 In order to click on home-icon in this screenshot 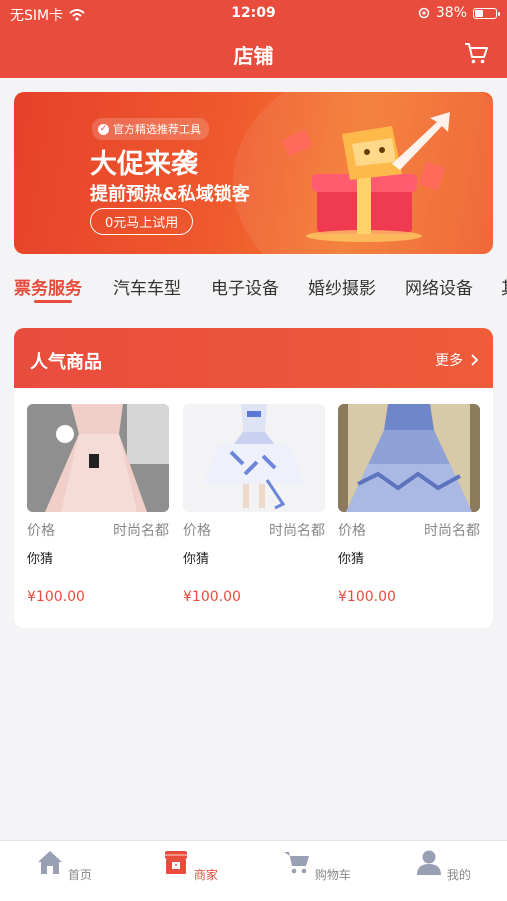, I will do `click(50, 862)`.